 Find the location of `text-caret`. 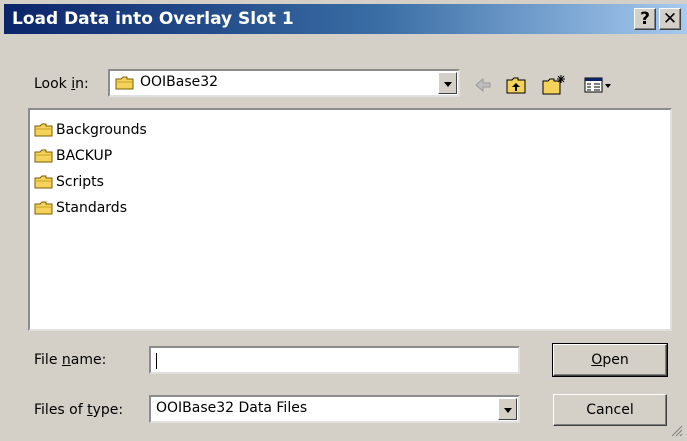

text-caret is located at coordinates (156, 361).